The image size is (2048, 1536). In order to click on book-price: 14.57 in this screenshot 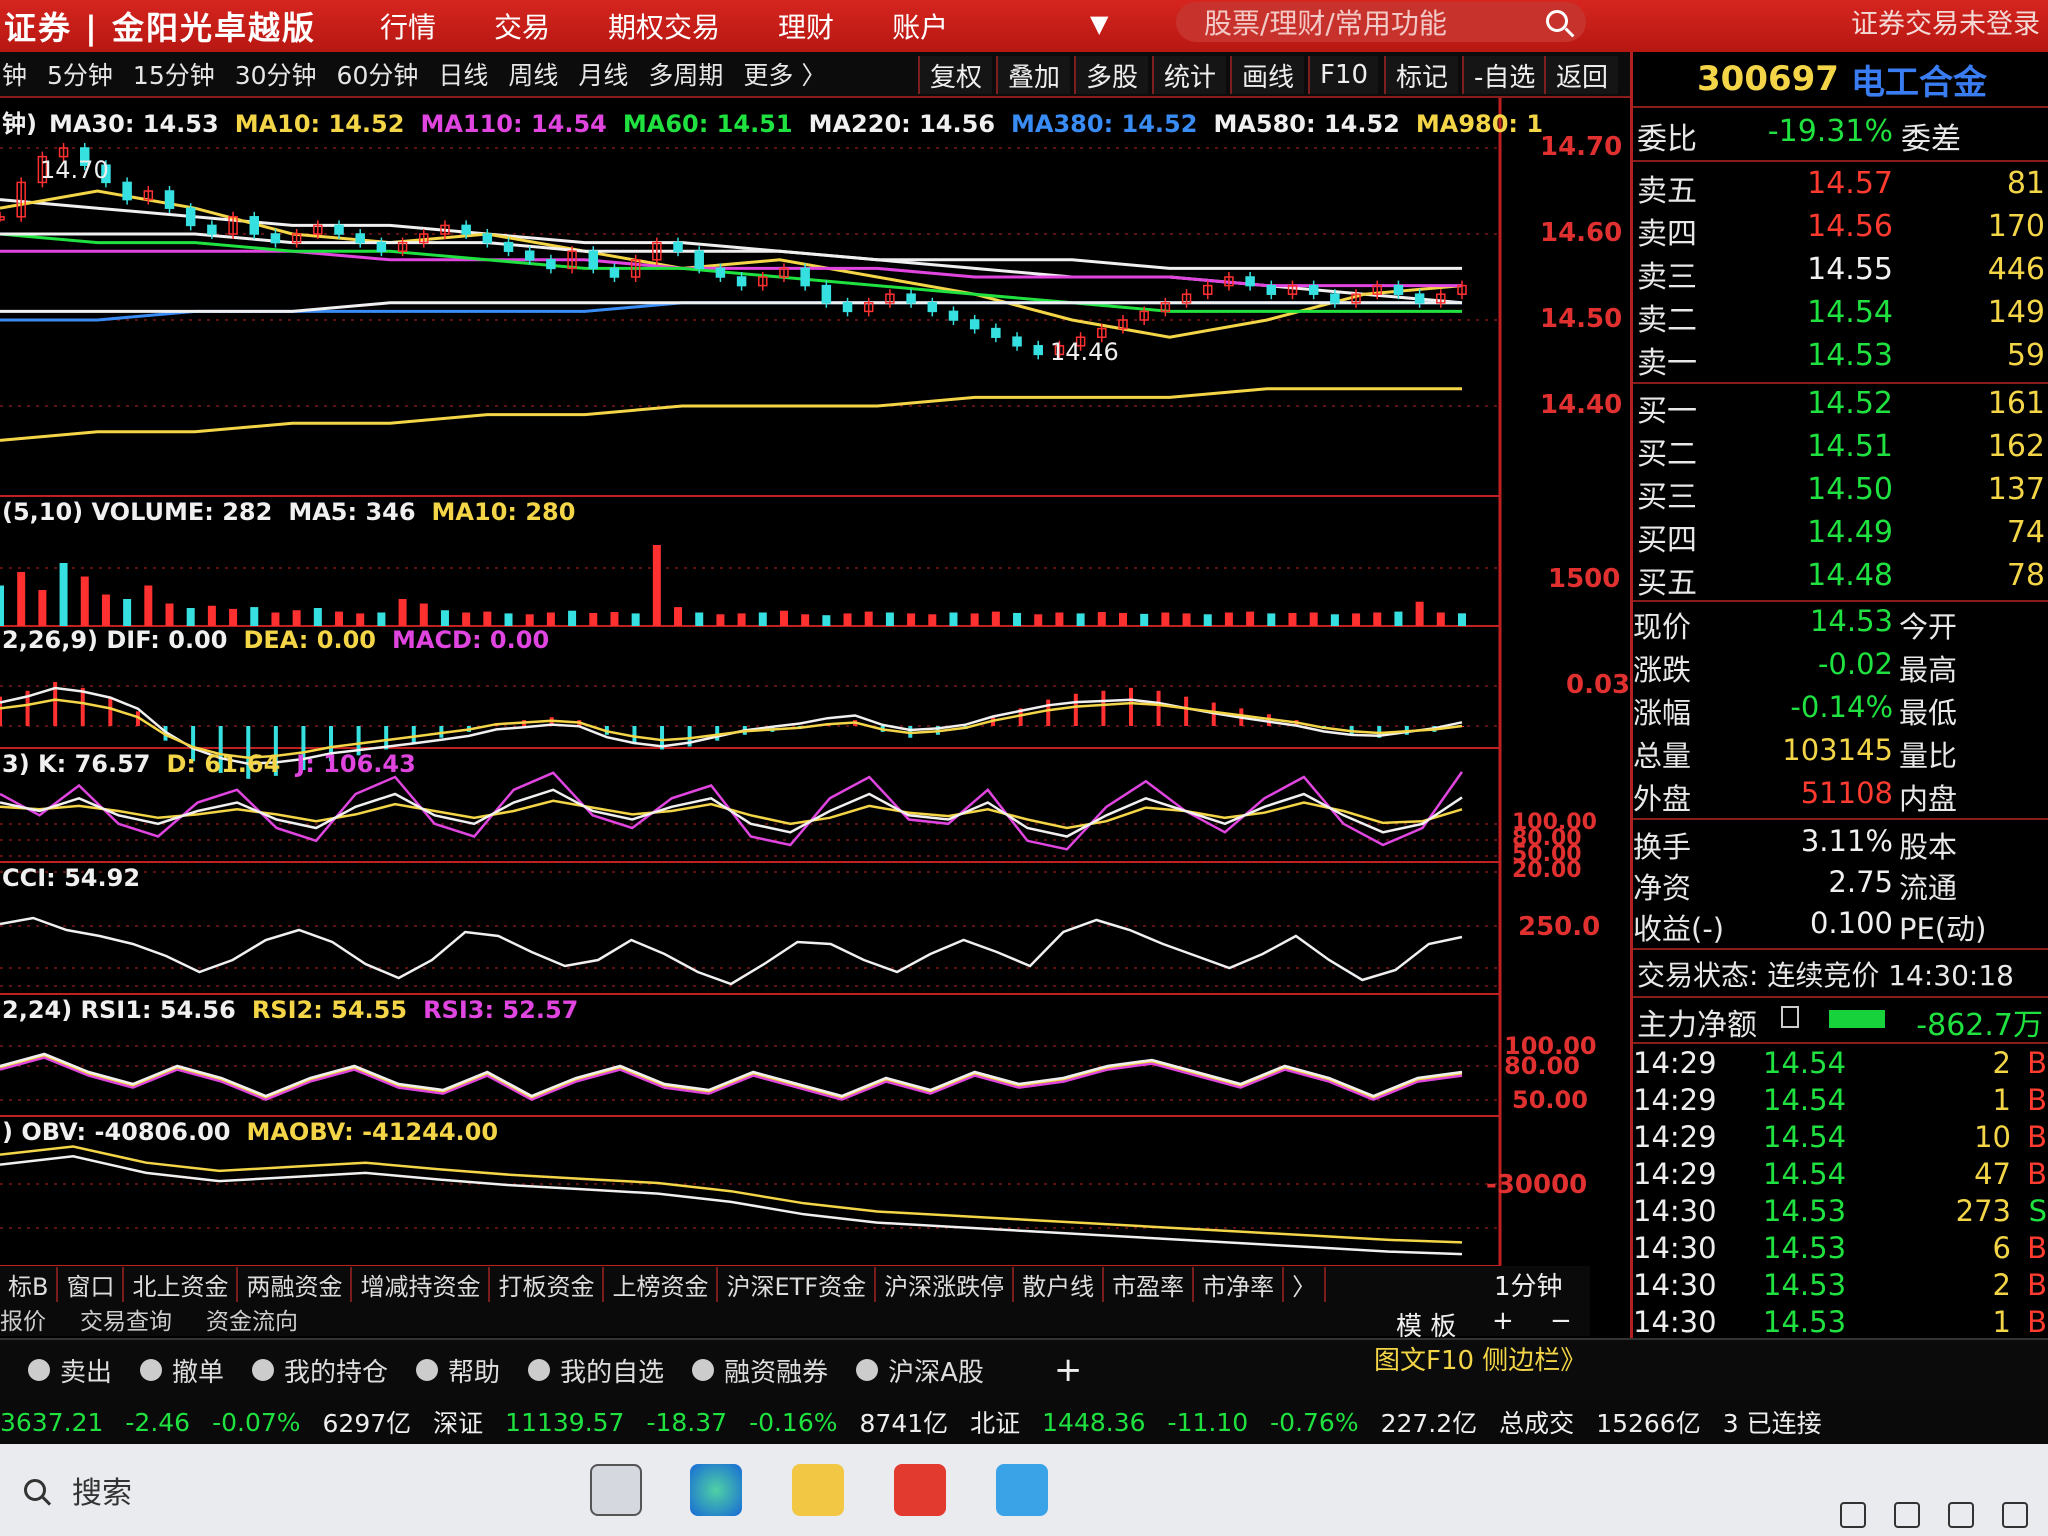, I will do `click(1850, 183)`.